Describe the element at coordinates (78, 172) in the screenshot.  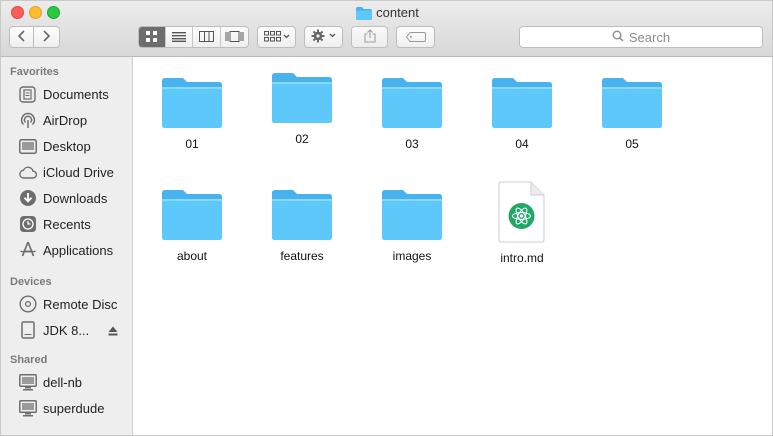
I see `sidebar-item-label: iCloud Drive` at that location.